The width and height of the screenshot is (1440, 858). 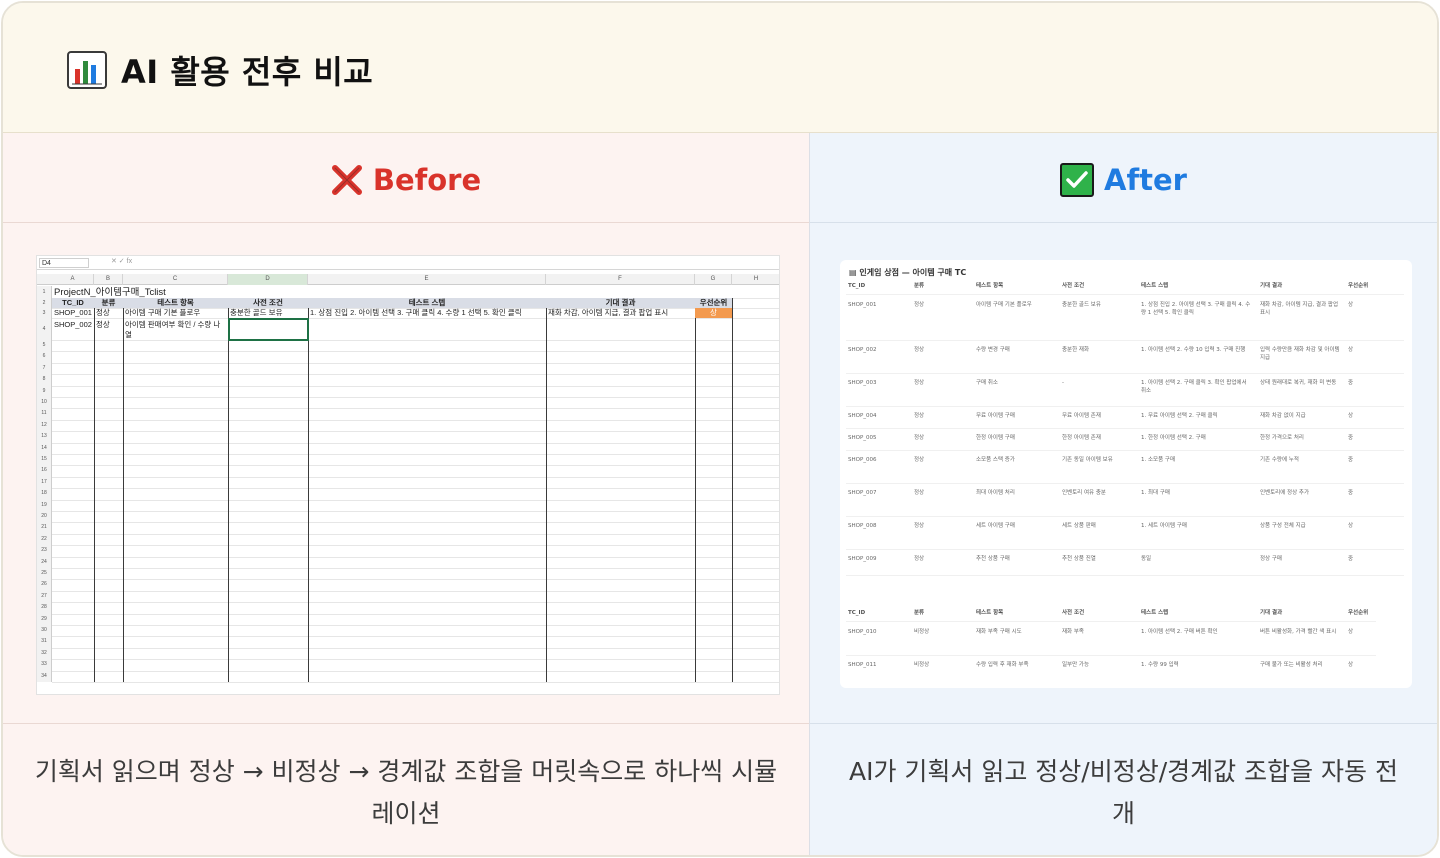 I want to click on row-number: 33, so click(x=44, y=665).